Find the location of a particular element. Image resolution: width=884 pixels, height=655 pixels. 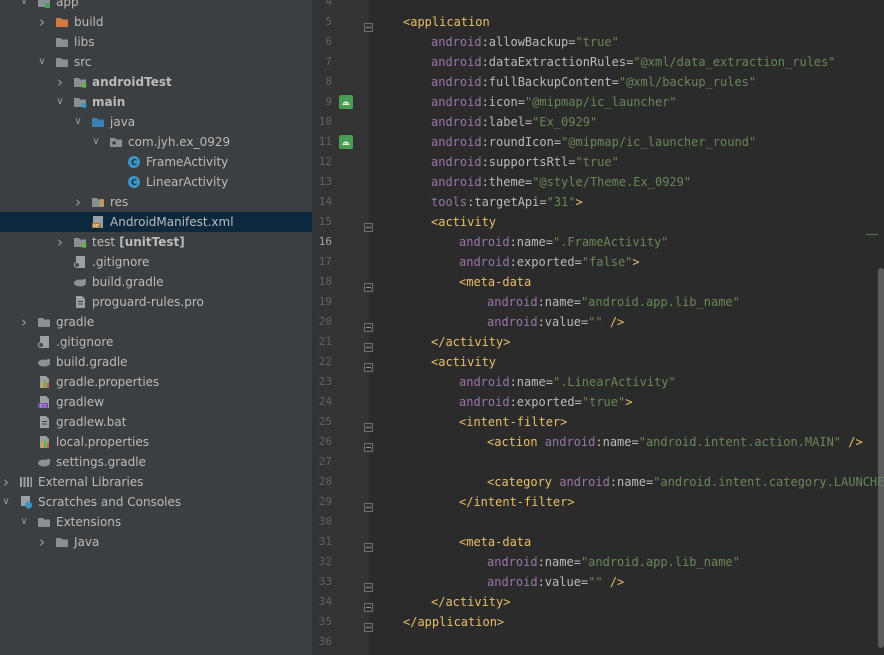

line-number: 15 is located at coordinates (325, 221).